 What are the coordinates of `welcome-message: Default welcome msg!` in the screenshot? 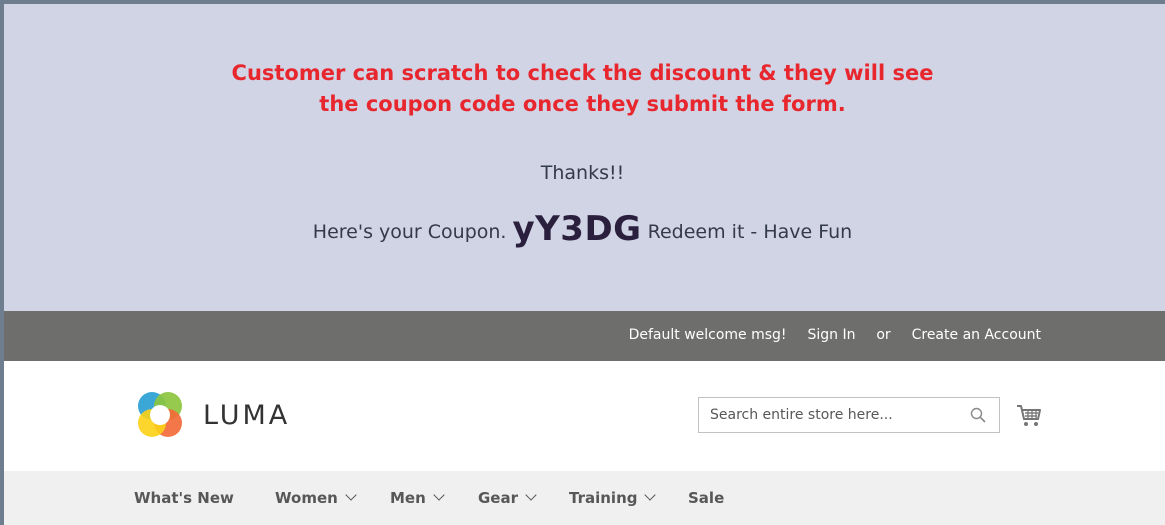 It's located at (707, 335).